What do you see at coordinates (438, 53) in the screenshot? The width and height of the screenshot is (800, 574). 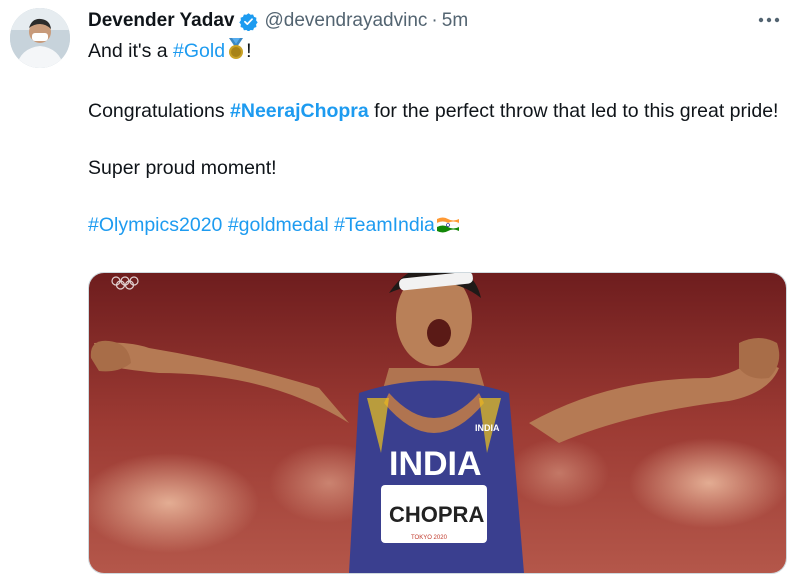 I see `tweet-line-1: And it's a #Gold!` at bounding box center [438, 53].